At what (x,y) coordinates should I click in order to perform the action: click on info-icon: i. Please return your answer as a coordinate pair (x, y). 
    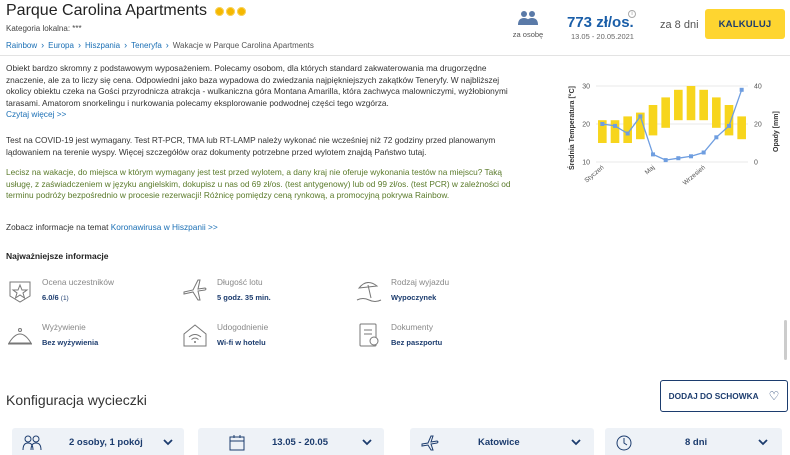
    Looking at the image, I should click on (632, 14).